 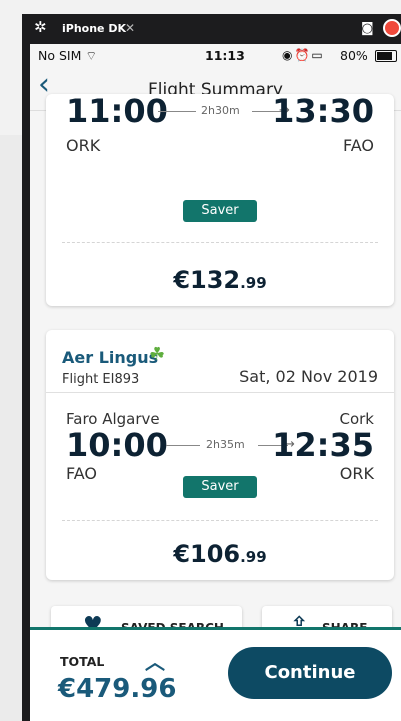 What do you see at coordinates (101, 379) in the screenshot?
I see `flight-number: Flight EI893` at bounding box center [101, 379].